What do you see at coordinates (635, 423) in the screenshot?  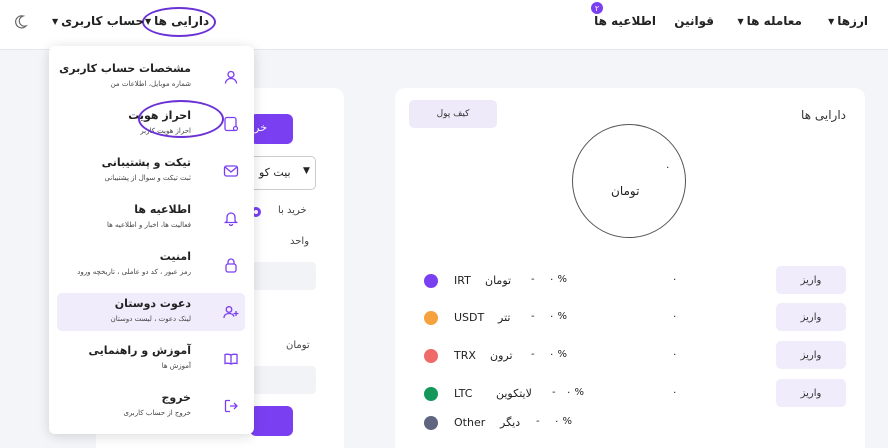 I see `asset-row-other: % ۰ - دیگر Other` at bounding box center [635, 423].